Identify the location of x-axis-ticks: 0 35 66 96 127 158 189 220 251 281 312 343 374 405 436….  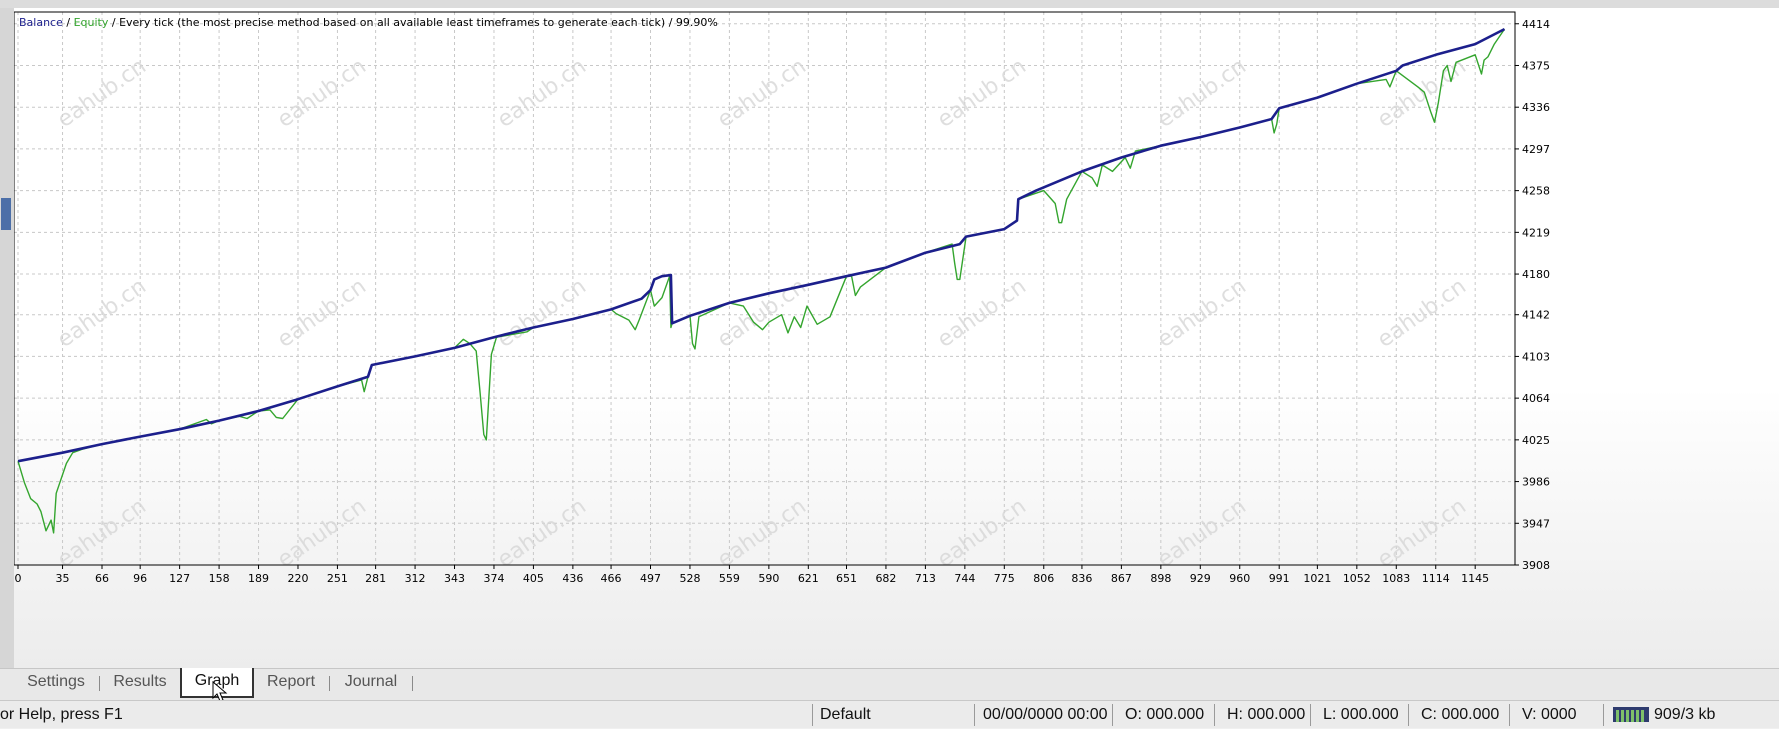
(752, 575).